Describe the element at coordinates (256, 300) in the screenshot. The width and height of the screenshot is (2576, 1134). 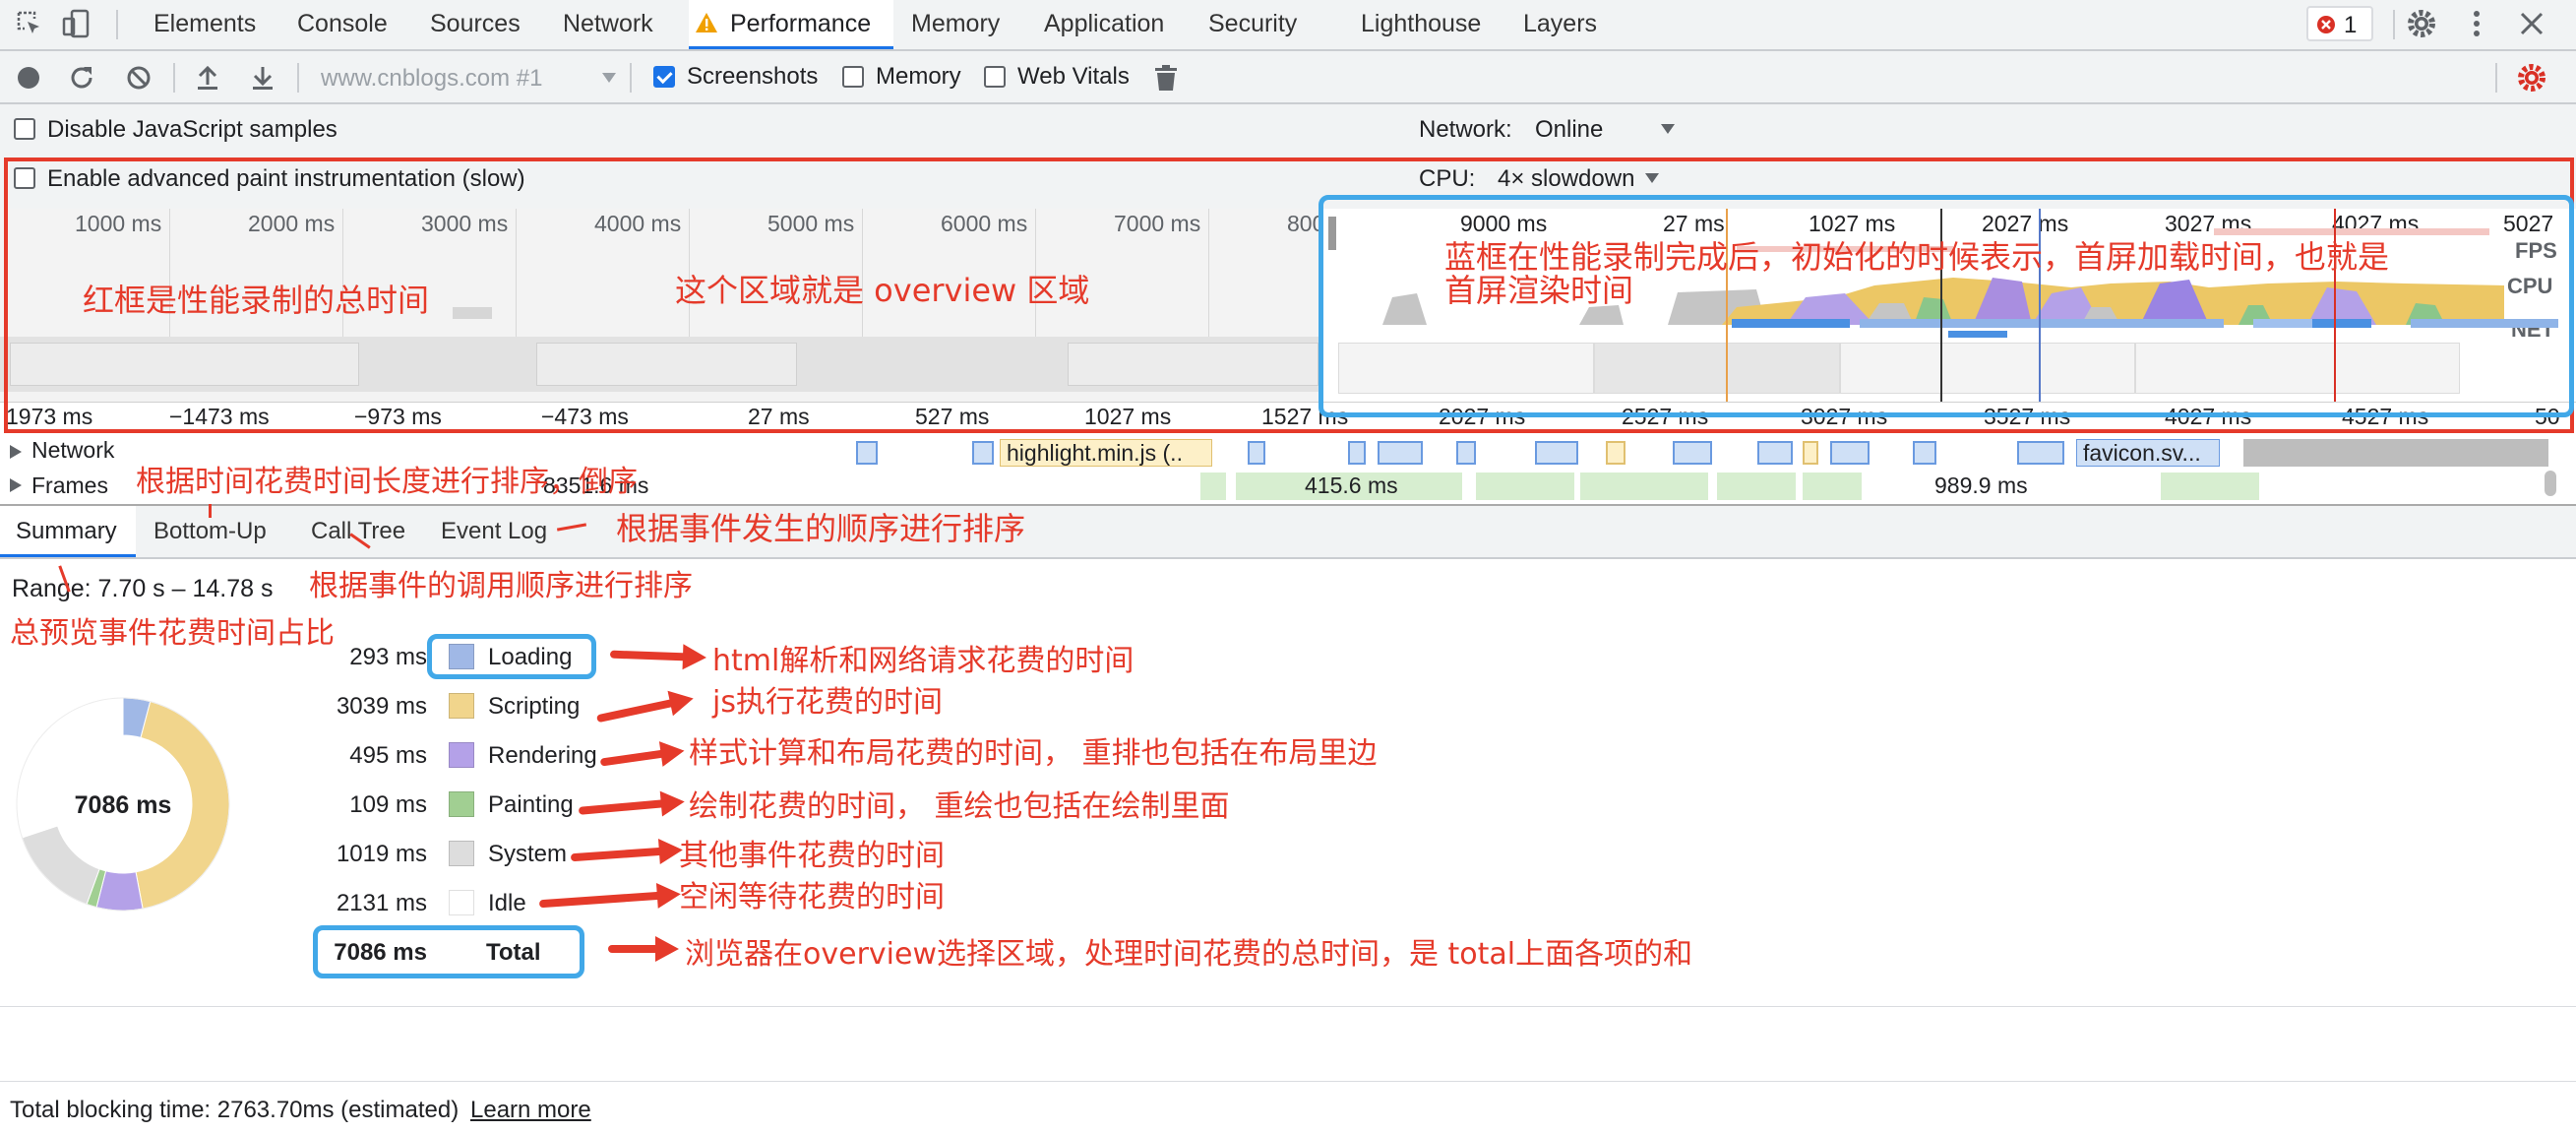
I see `annotation-red-box-text: 红框是性能录制的总时间` at that location.